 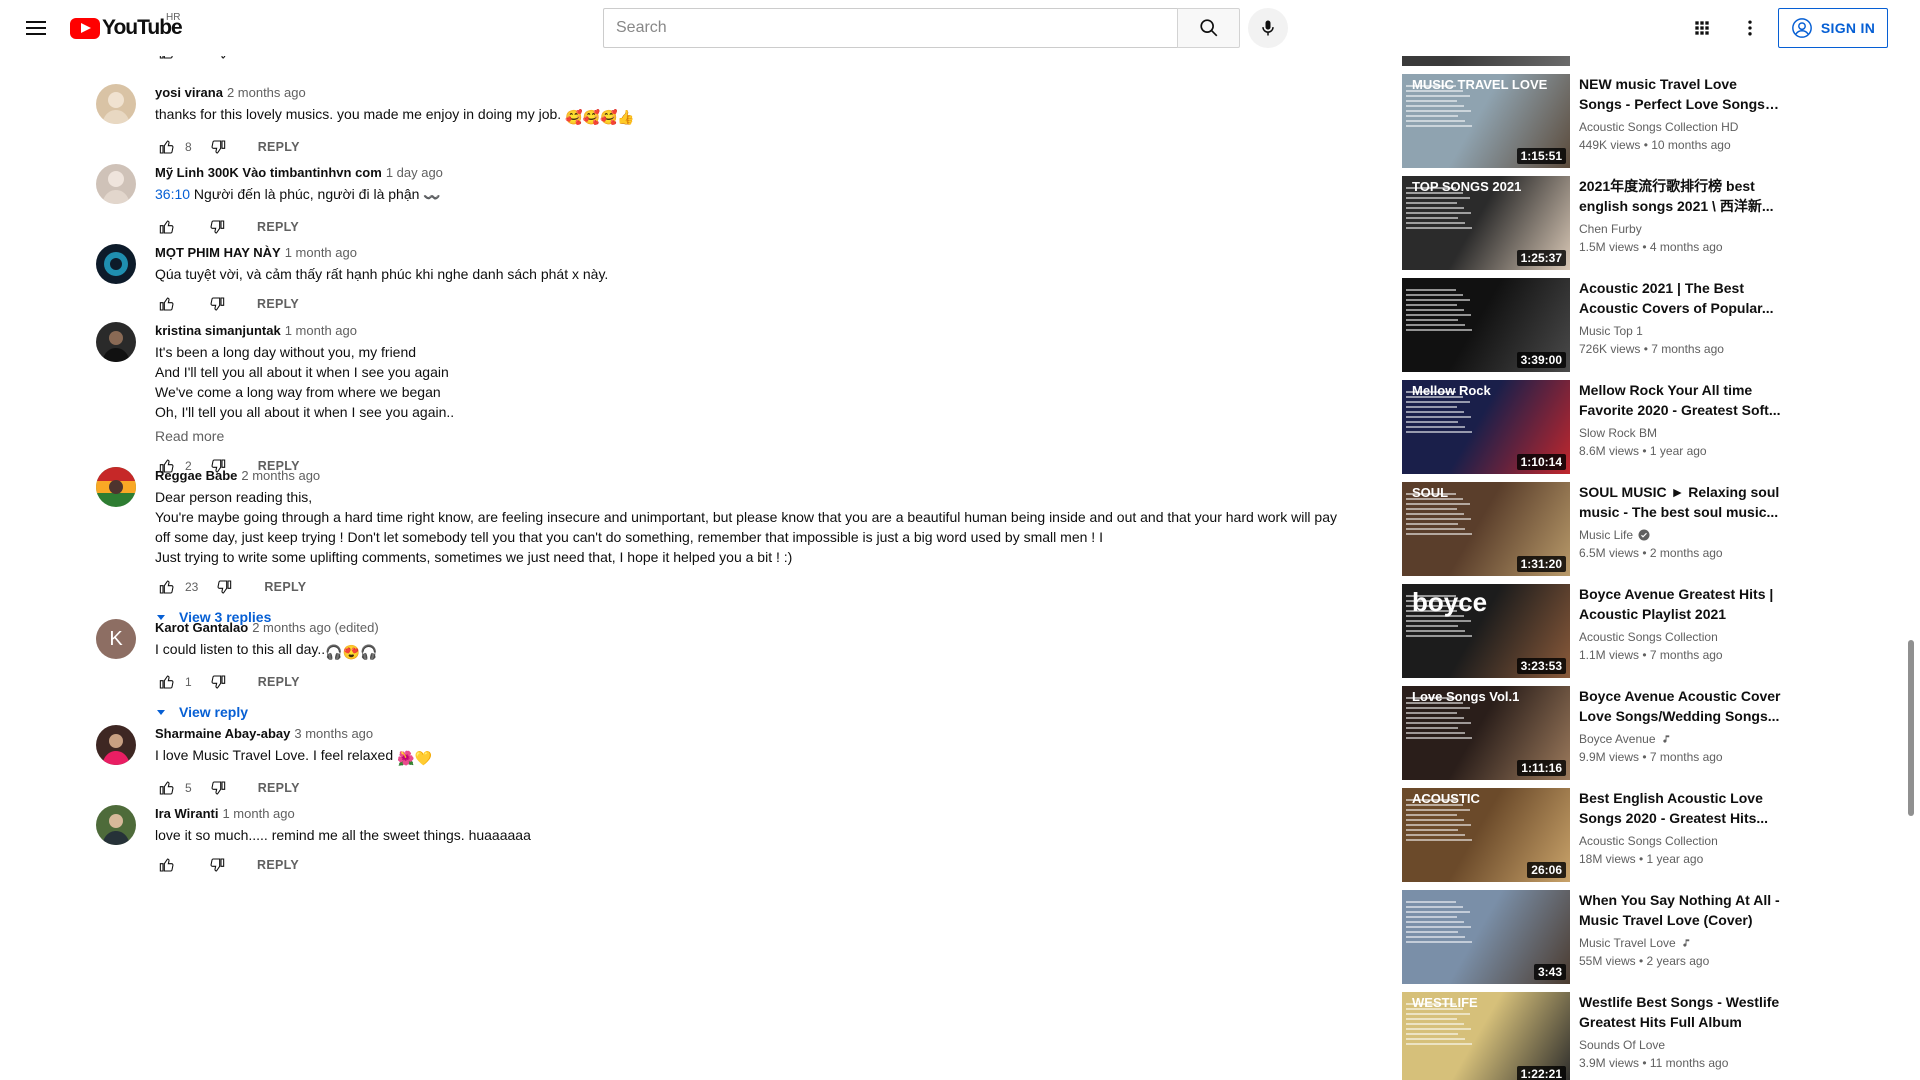 What do you see at coordinates (1486, 1036) in the screenshot?
I see `video-thumbnail: WESTLIFE 1:22:21` at bounding box center [1486, 1036].